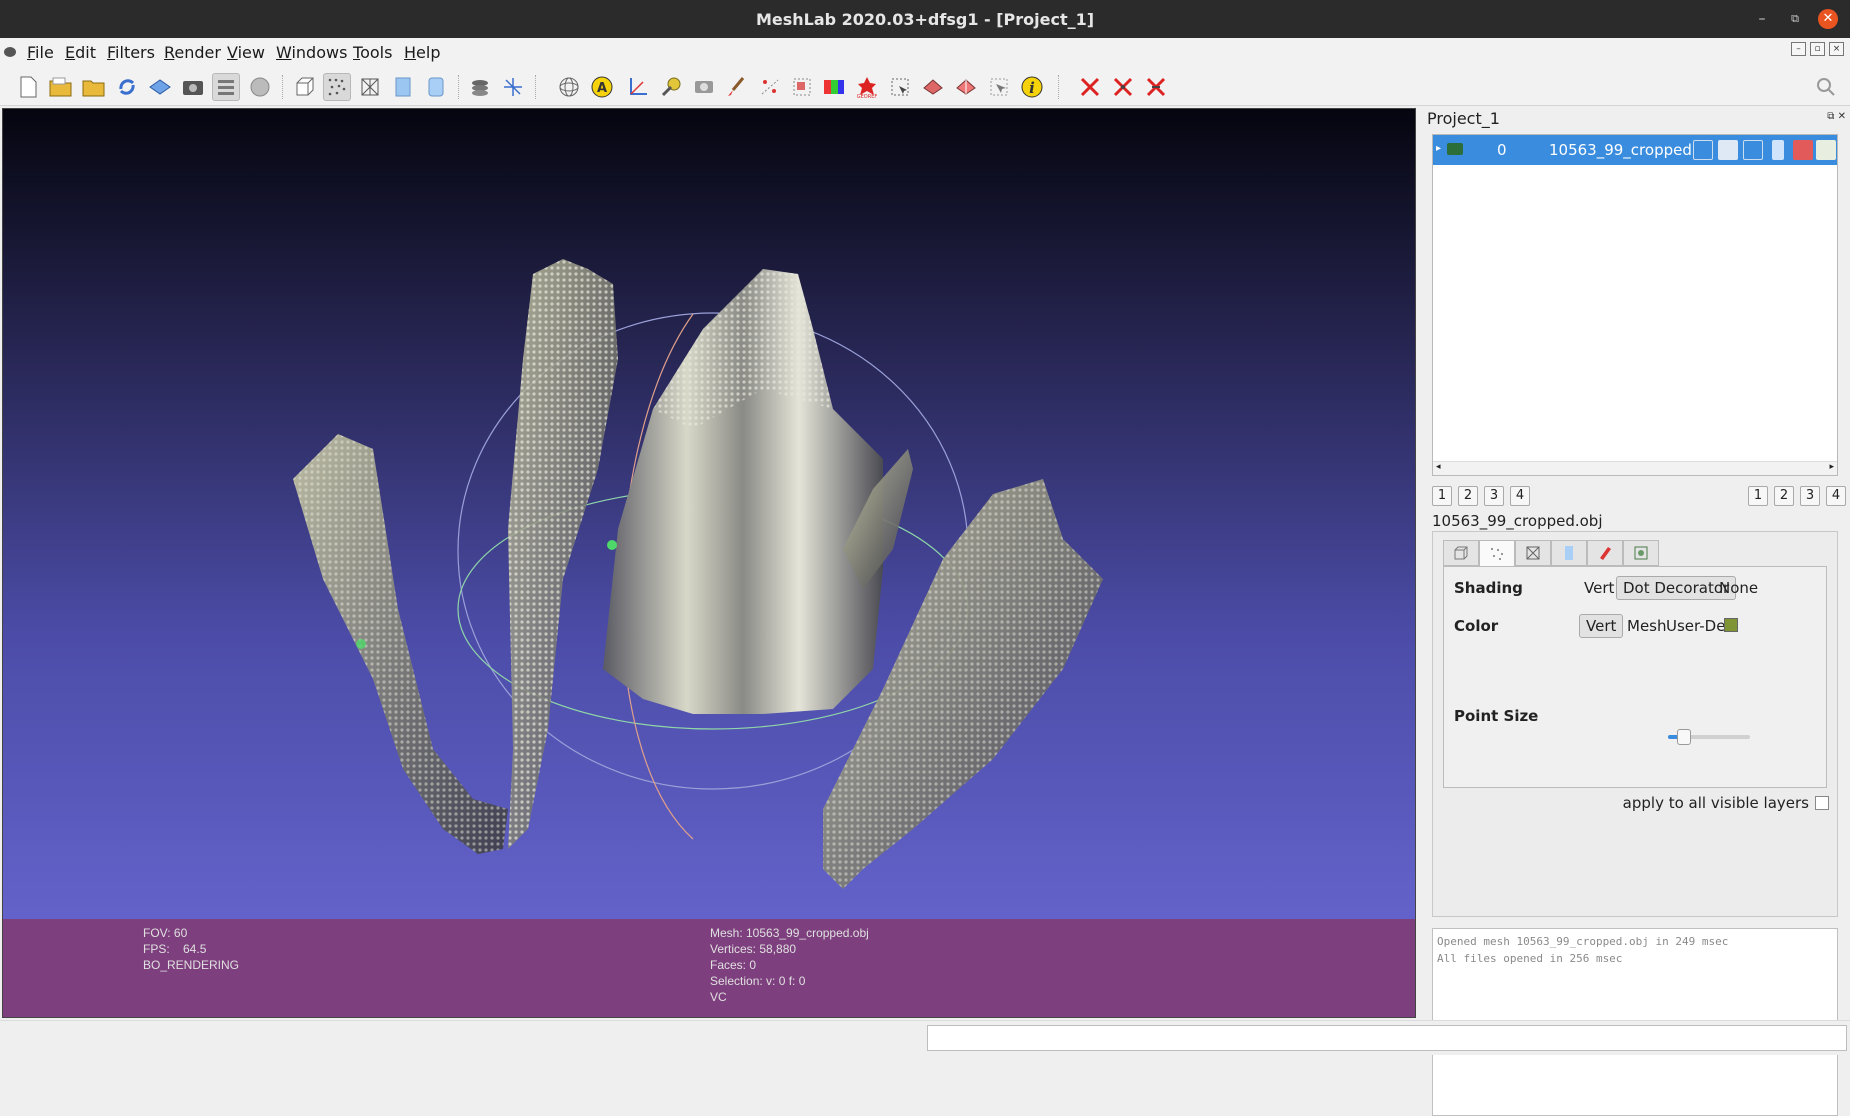  What do you see at coordinates (61, 87) in the screenshot?
I see `open-project-icon` at bounding box center [61, 87].